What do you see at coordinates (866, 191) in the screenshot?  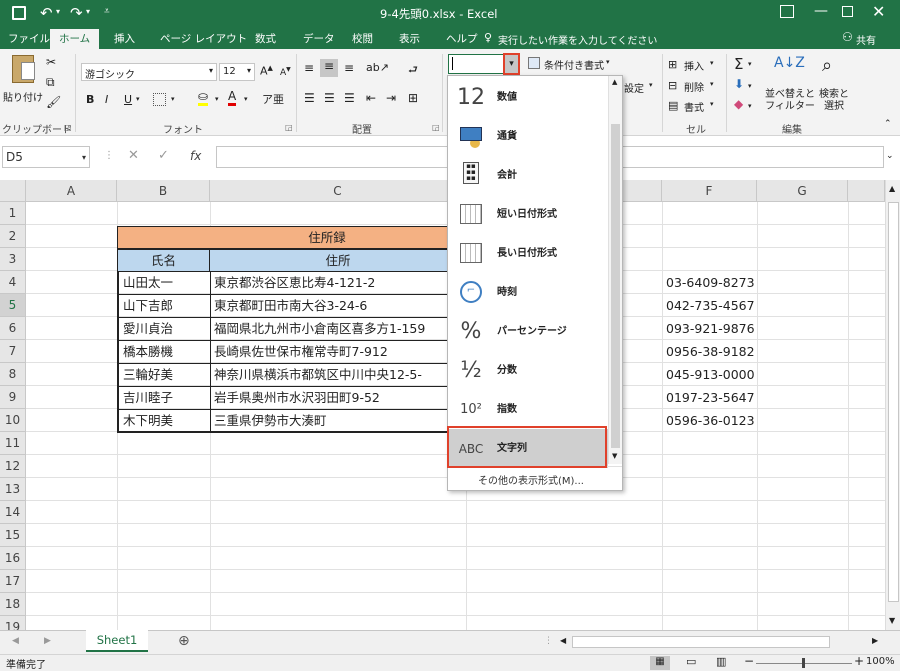 I see `column-header-h-partial` at bounding box center [866, 191].